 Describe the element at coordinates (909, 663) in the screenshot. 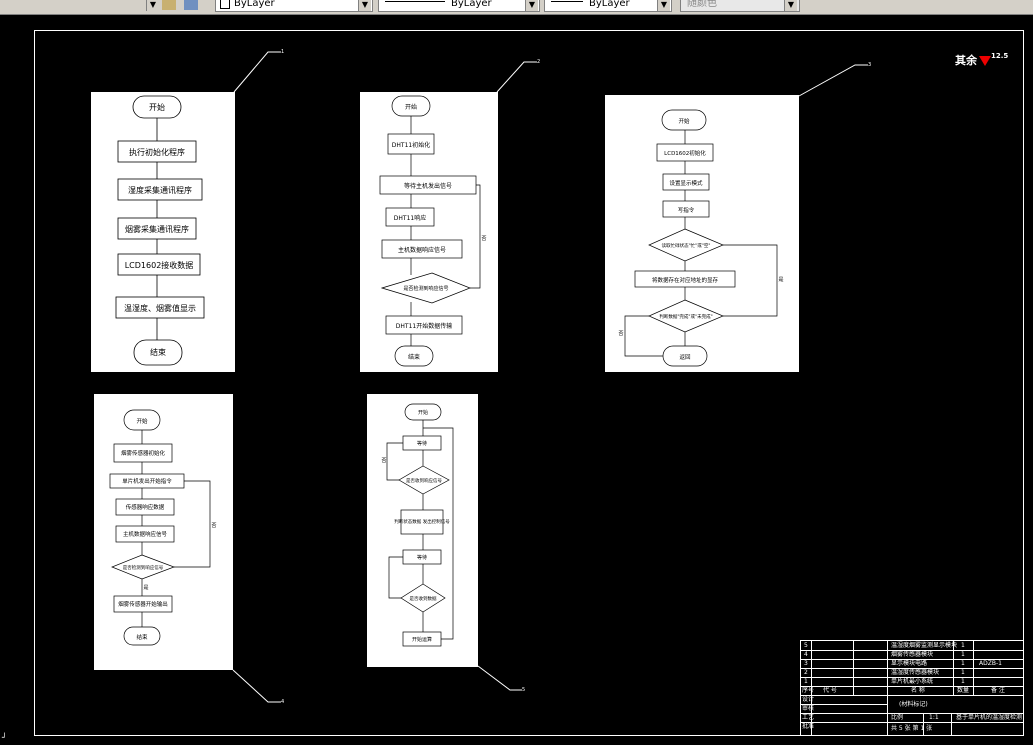

I see `row3-name: 显示模块电路` at that location.